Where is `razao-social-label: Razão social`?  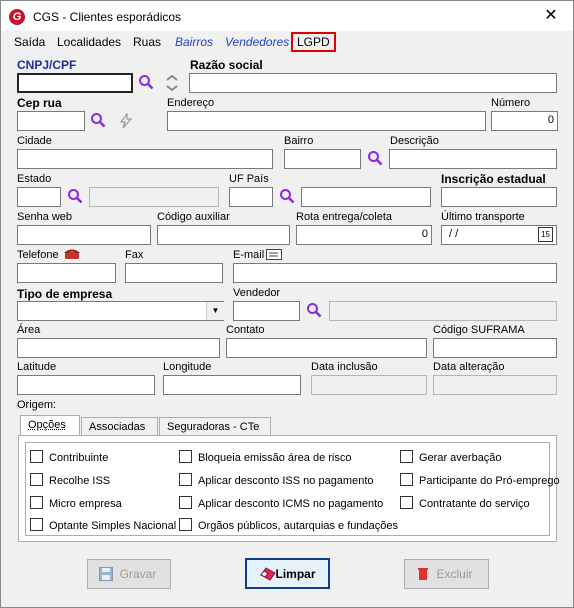 razao-social-label: Razão social is located at coordinates (226, 65).